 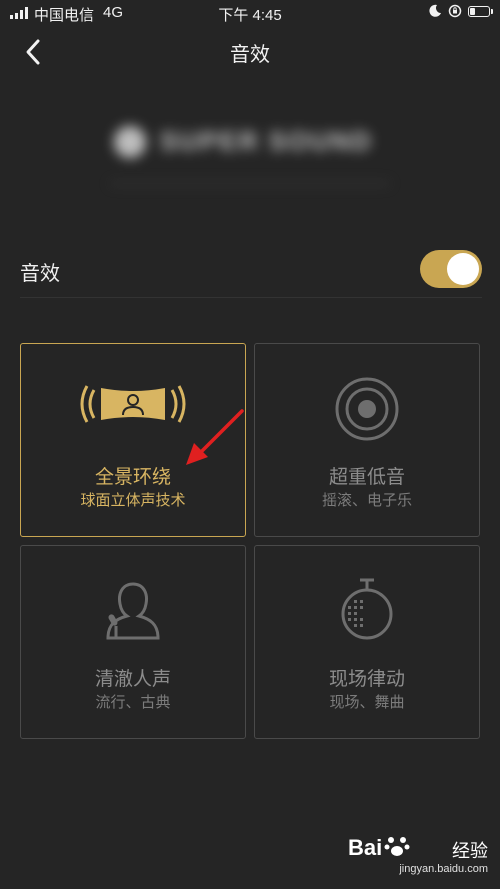 I want to click on card-subtitle: 摇滚、电子乐, so click(x=366, y=500).